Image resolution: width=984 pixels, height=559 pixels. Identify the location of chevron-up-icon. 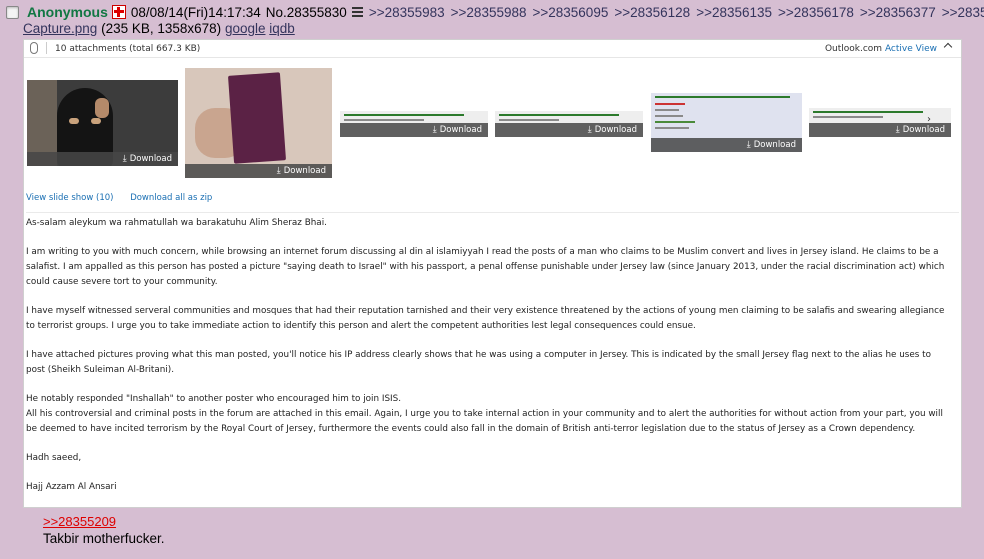
(948, 47).